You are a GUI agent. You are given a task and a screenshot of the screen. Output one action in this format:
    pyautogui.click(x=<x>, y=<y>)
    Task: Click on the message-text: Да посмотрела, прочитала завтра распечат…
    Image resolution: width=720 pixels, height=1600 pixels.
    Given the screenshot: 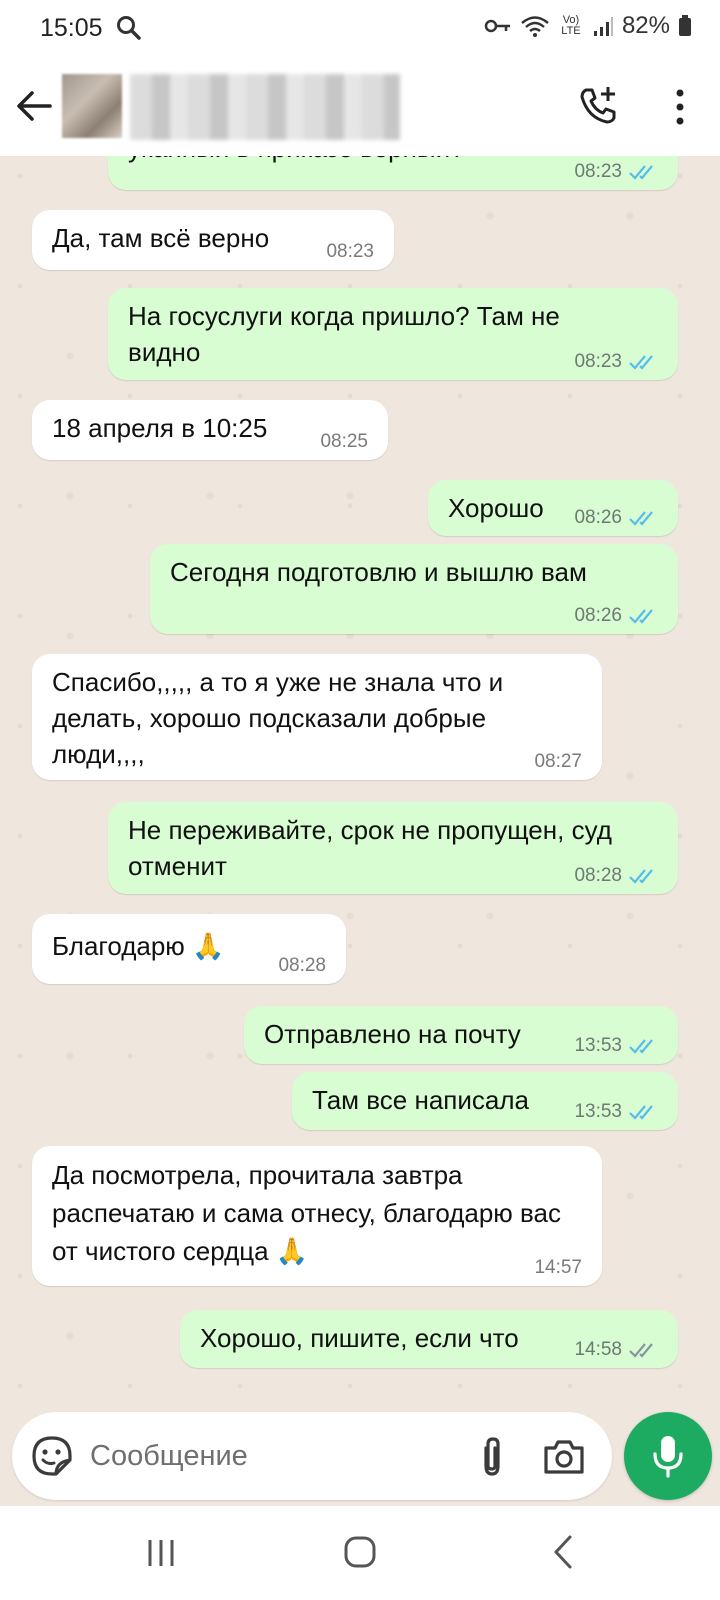 What is the action you would take?
    pyautogui.click(x=307, y=1213)
    